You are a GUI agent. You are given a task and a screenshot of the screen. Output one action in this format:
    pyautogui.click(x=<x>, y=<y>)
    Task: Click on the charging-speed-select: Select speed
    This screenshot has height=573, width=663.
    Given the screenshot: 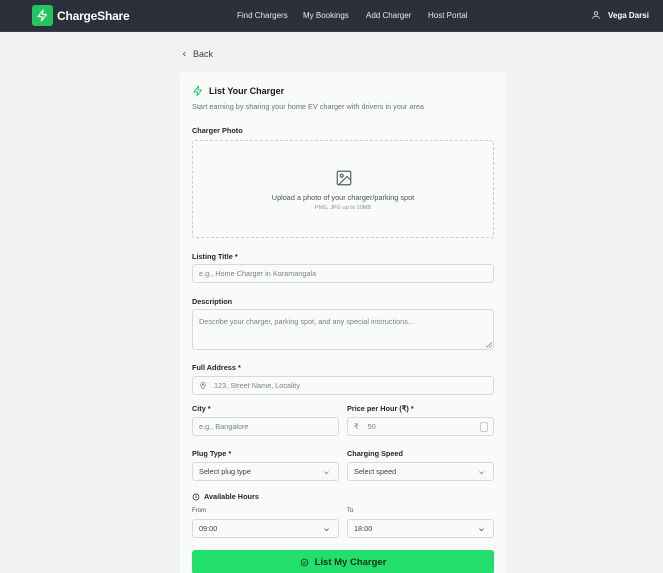 What is the action you would take?
    pyautogui.click(x=420, y=471)
    